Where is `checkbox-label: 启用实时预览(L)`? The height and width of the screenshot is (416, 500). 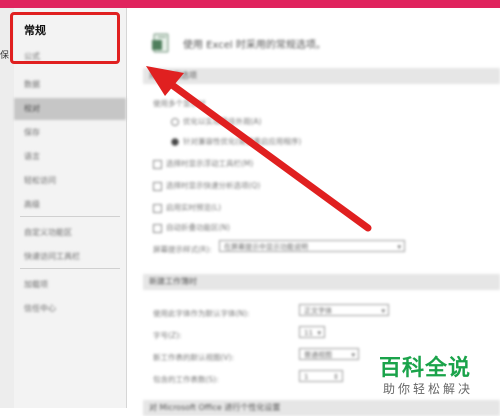
checkbox-label: 启用实时预览(L) is located at coordinates (194, 207).